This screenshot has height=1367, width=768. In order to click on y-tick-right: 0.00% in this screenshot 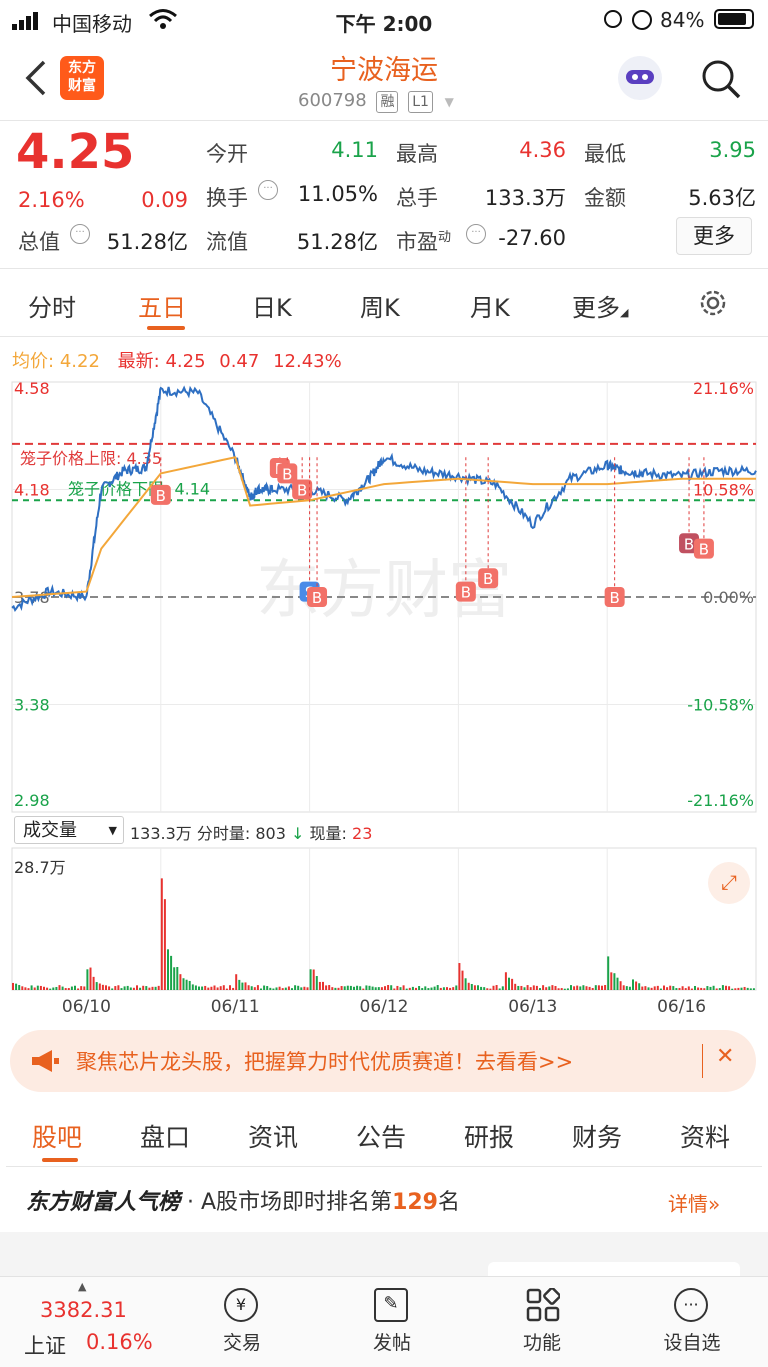, I will do `click(728, 597)`.